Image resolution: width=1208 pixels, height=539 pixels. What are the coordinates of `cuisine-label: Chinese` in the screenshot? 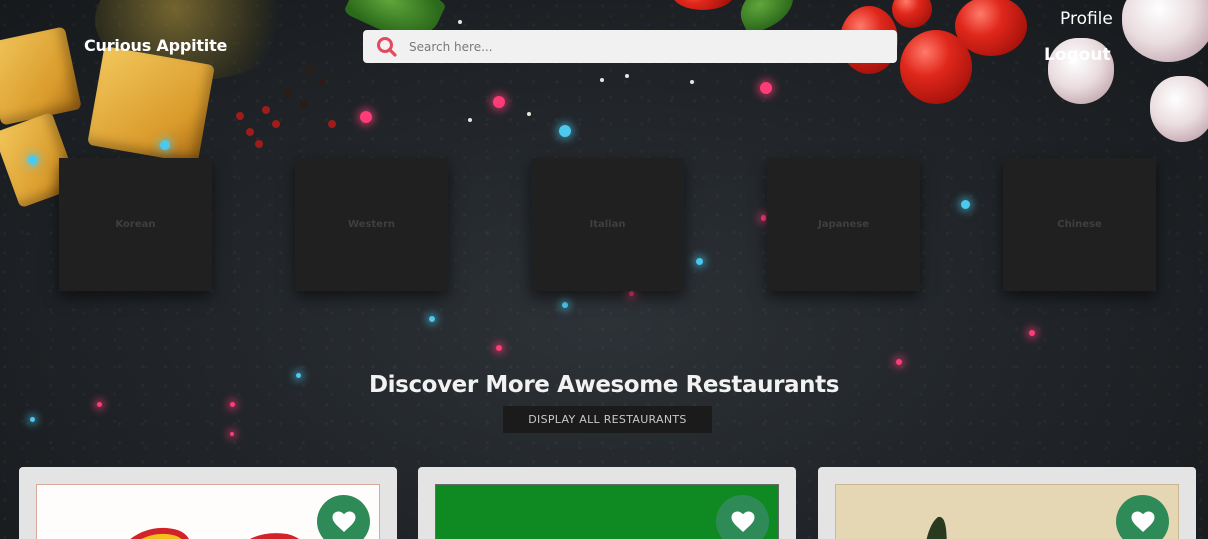 It's located at (1079, 224).